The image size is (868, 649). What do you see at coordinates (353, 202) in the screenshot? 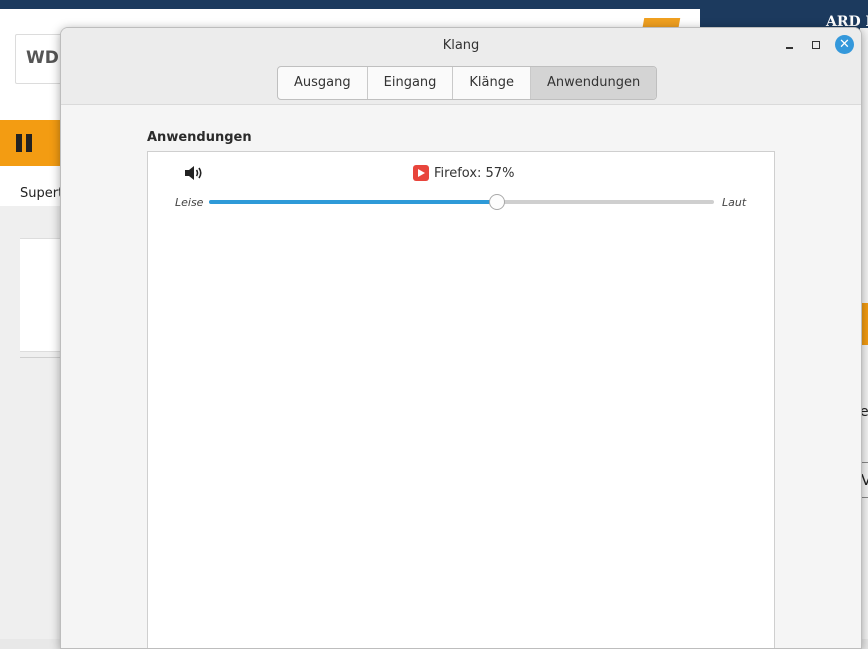
I see `slider-fill` at bounding box center [353, 202].